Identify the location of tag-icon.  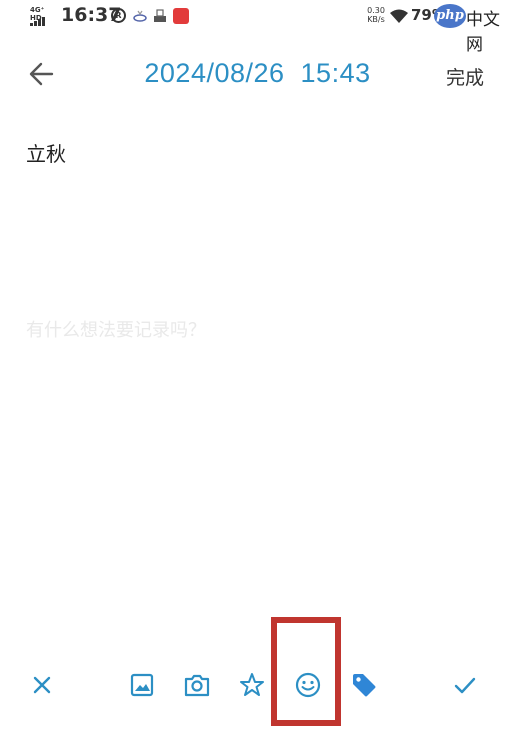
(364, 685).